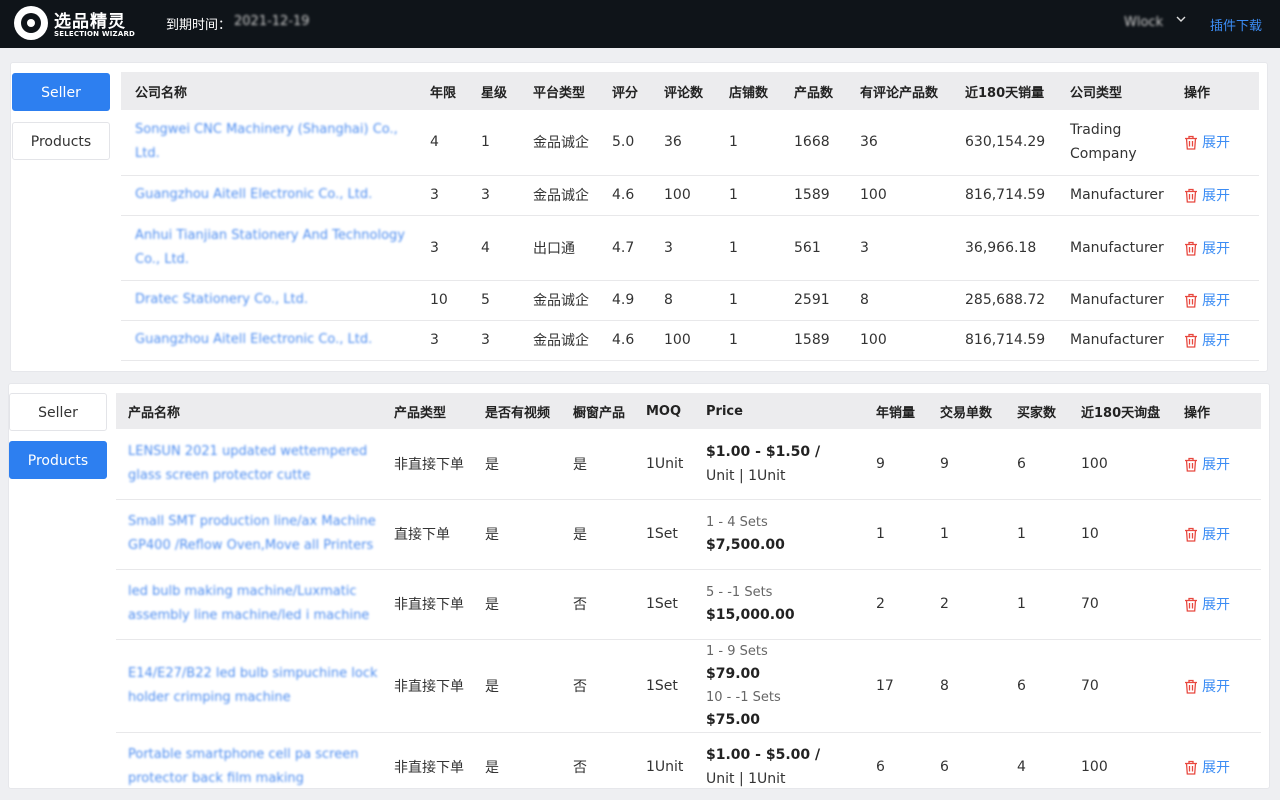 This screenshot has height=800, width=1280. What do you see at coordinates (733, 673) in the screenshot?
I see `tier-price: $79.00` at bounding box center [733, 673].